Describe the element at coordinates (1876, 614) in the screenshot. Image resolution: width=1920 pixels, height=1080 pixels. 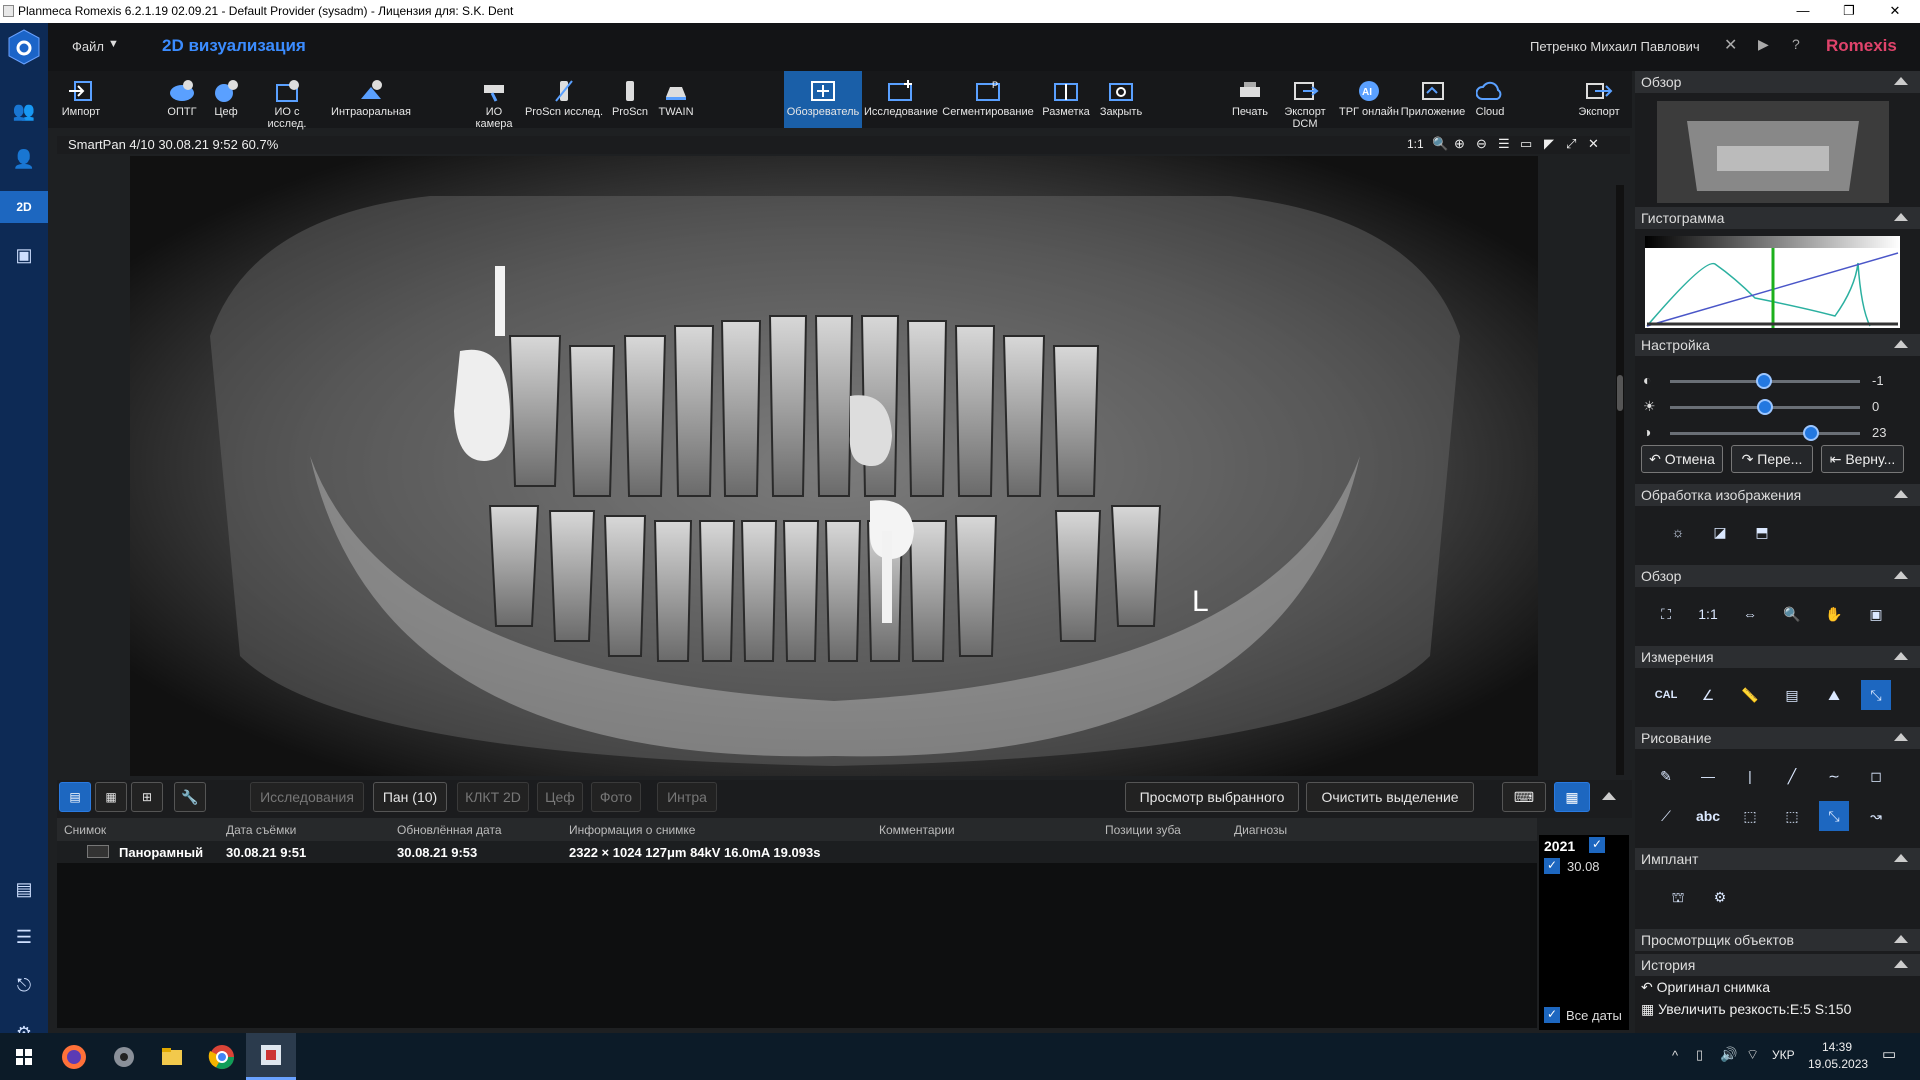
I see `screen-icon: ▣` at that location.